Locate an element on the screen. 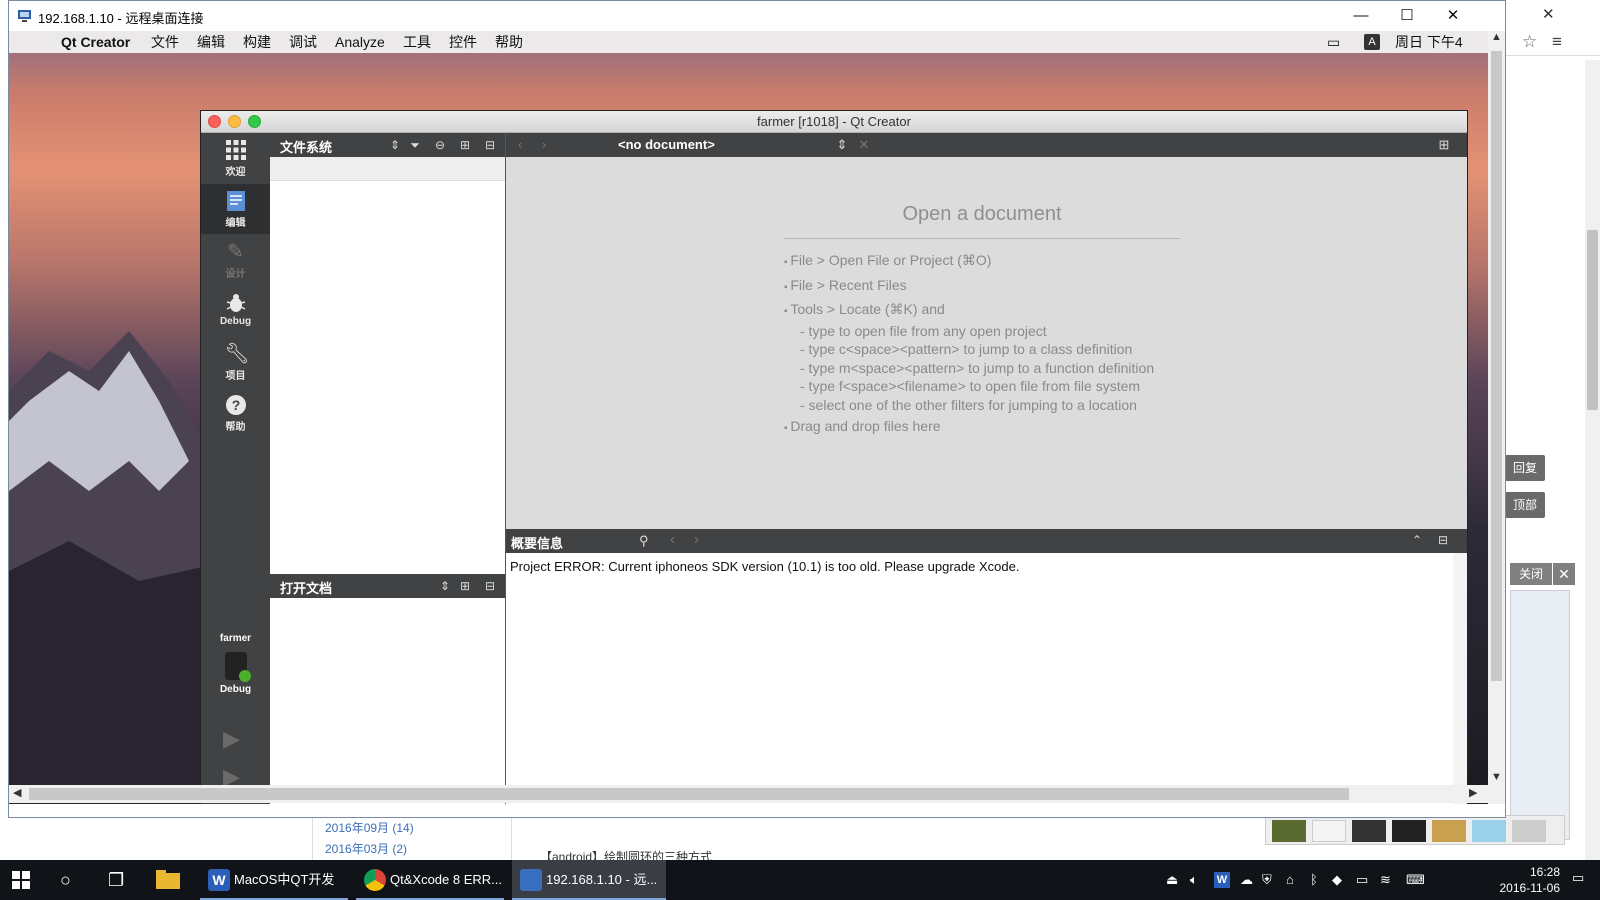  output-title: 概要信息 is located at coordinates (537, 542).